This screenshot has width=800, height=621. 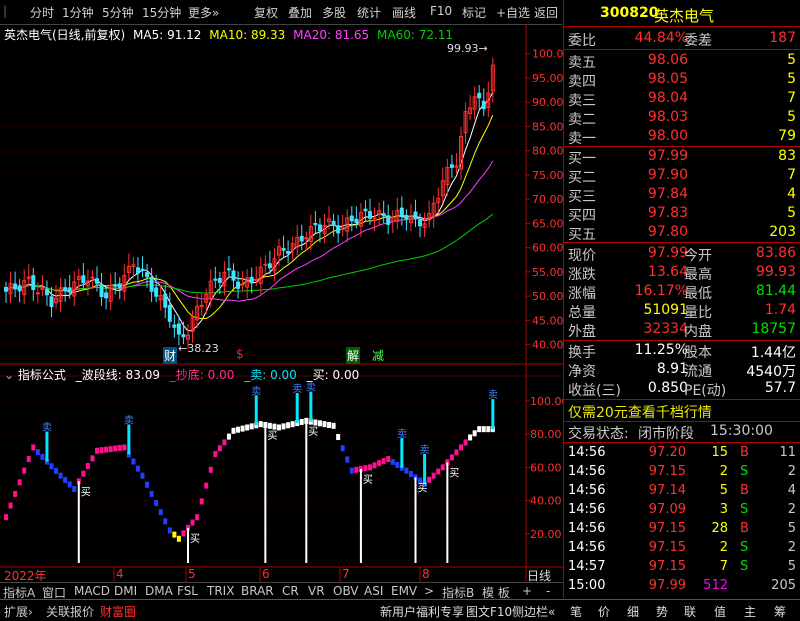 What do you see at coordinates (775, 272) in the screenshot?
I see `stat-value: 99.93` at bounding box center [775, 272].